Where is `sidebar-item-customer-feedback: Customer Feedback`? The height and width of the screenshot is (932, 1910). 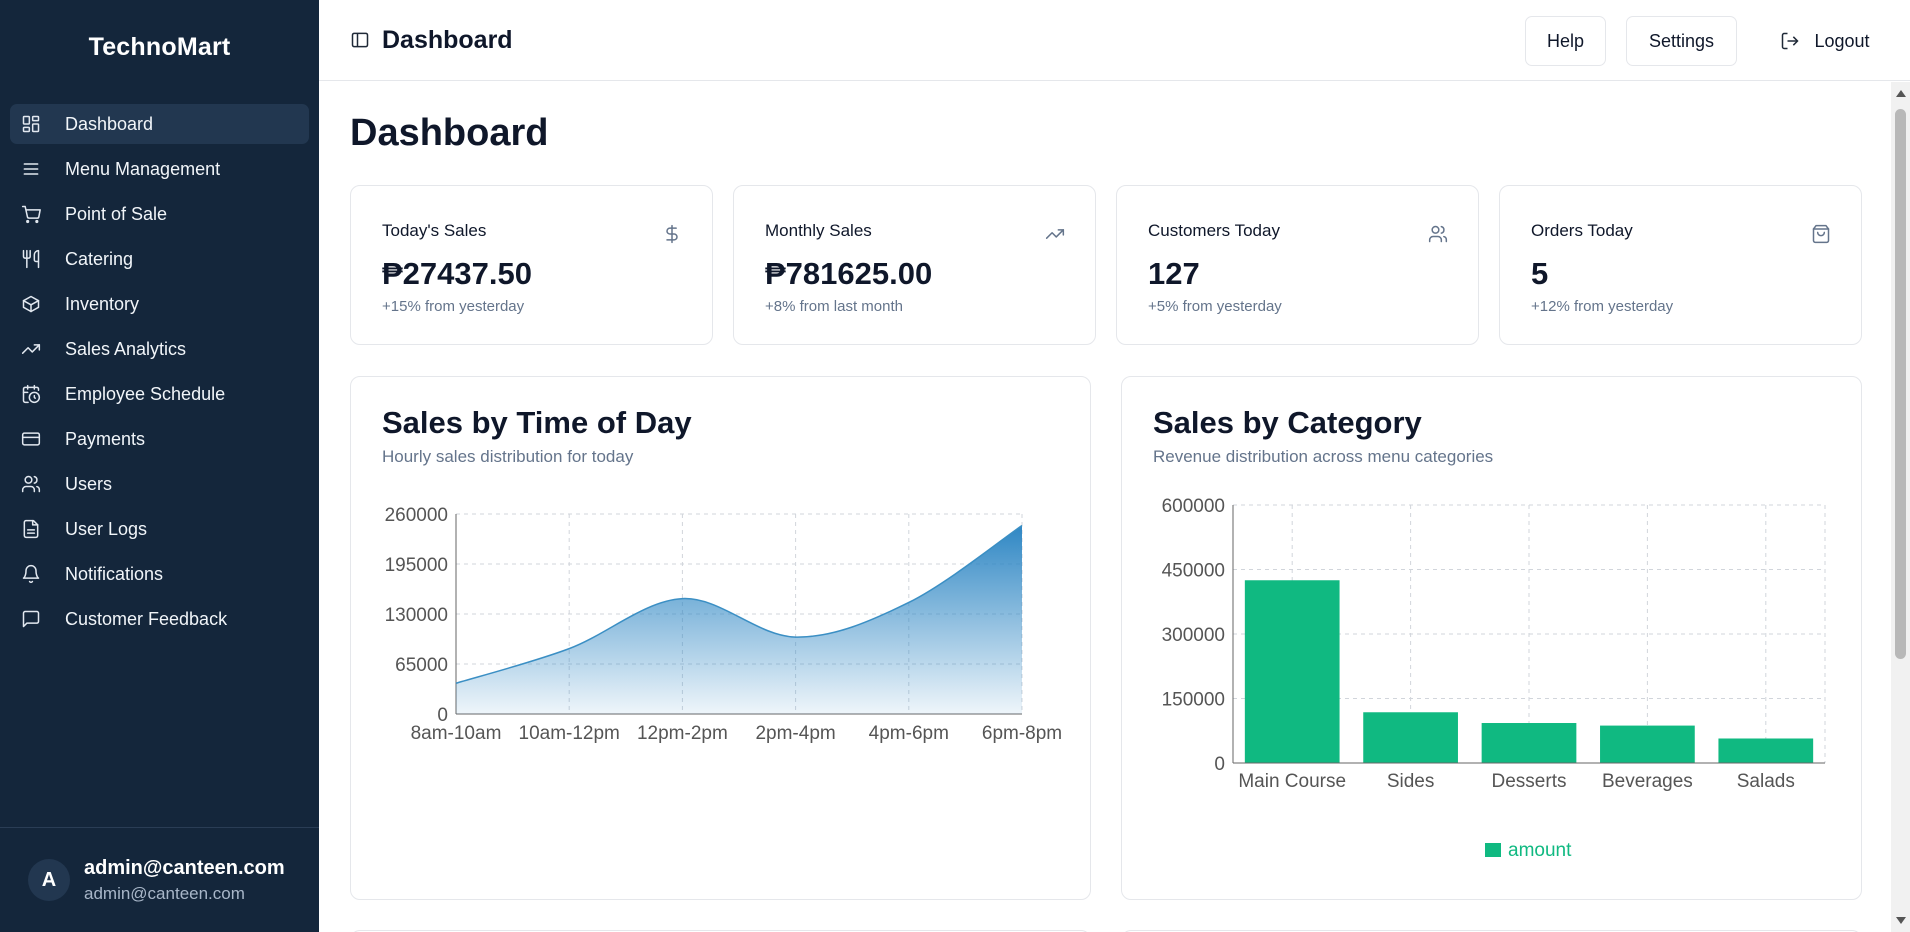
sidebar-item-customer-feedback: Customer Feedback is located at coordinates (159, 619).